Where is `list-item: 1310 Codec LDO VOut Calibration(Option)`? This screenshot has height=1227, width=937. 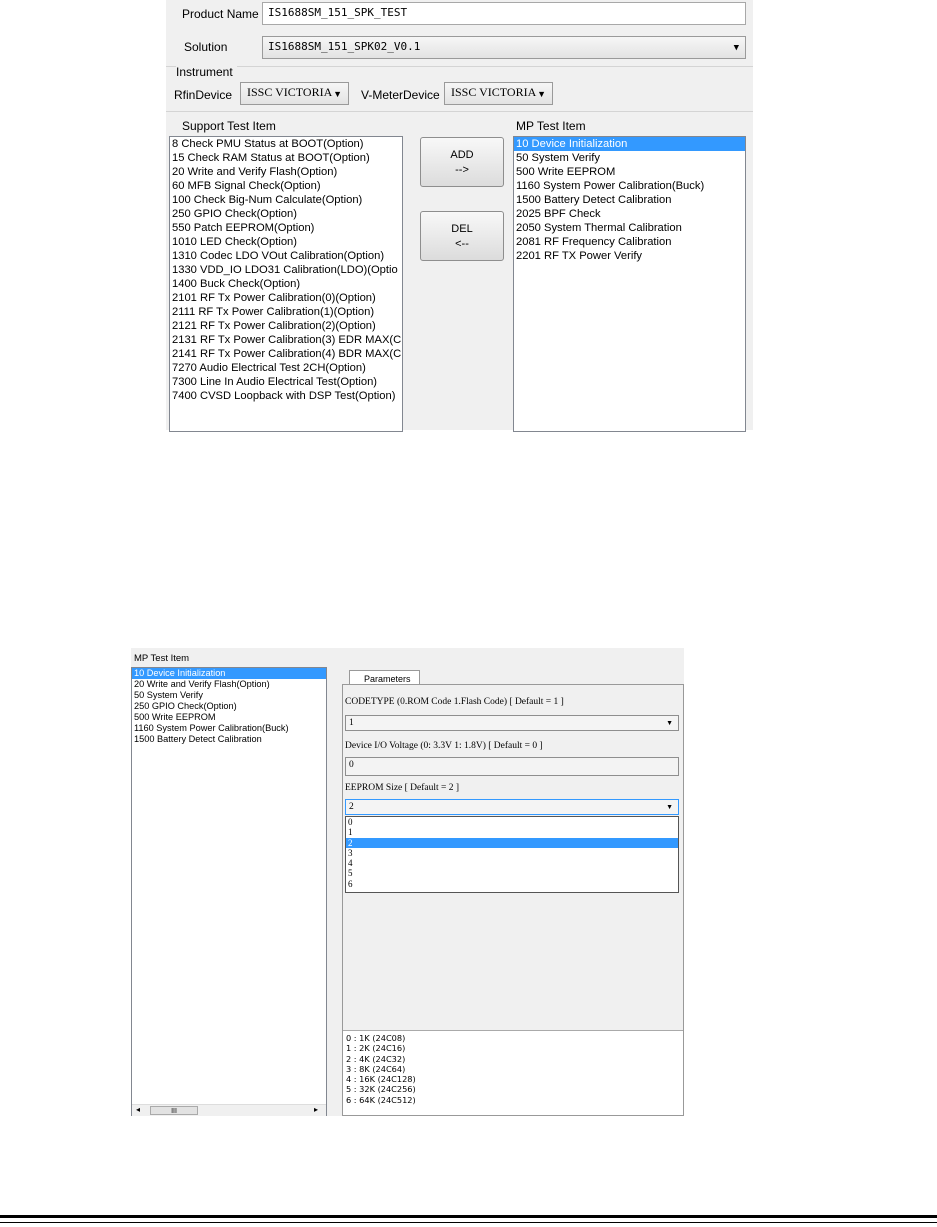
list-item: 1310 Codec LDO VOut Calibration(Option) is located at coordinates (286, 256).